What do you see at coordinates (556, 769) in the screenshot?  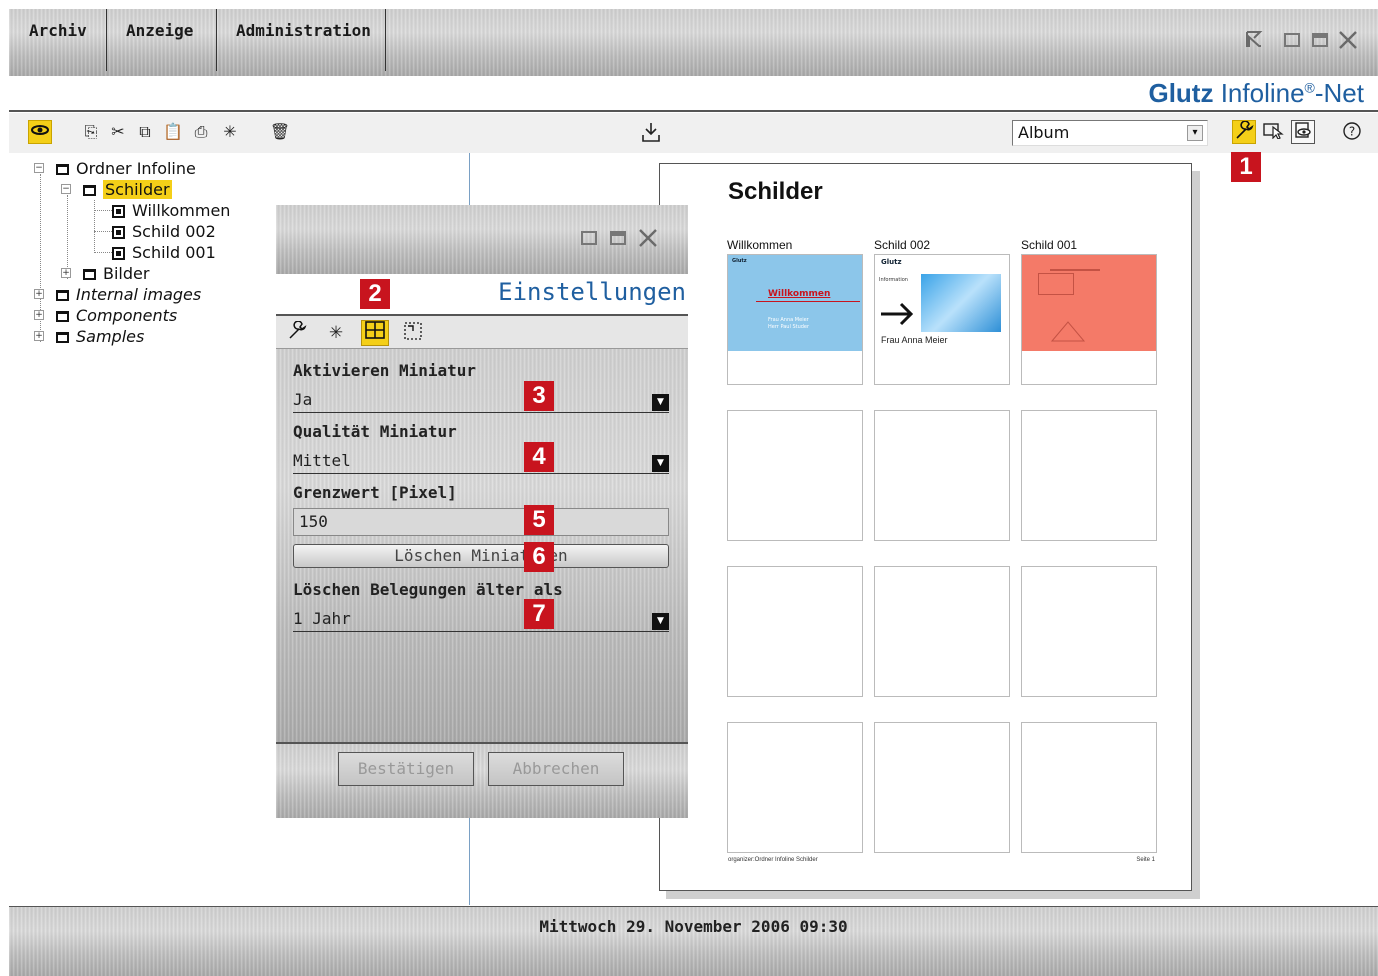 I see `cancel-button: Abbrechen` at bounding box center [556, 769].